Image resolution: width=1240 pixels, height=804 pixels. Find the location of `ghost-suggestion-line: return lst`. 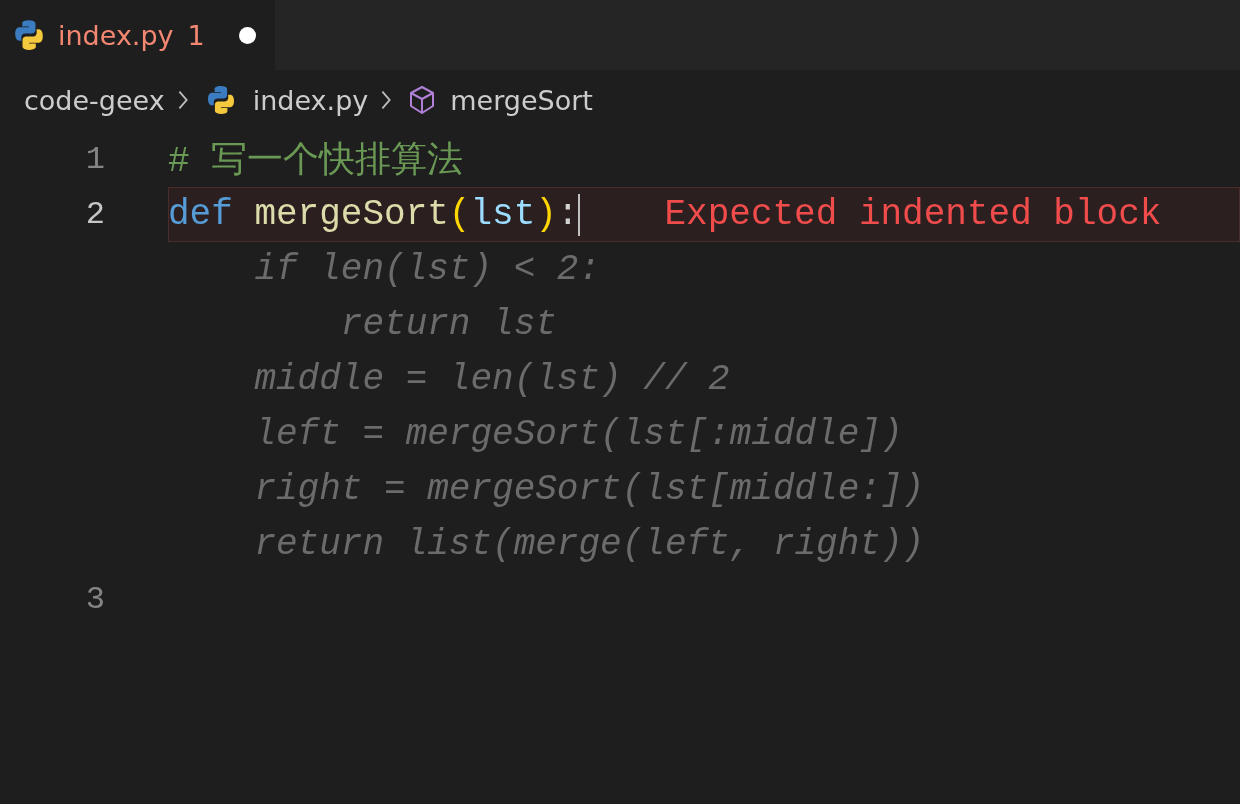

ghost-suggestion-line: return lst is located at coordinates (448, 324).